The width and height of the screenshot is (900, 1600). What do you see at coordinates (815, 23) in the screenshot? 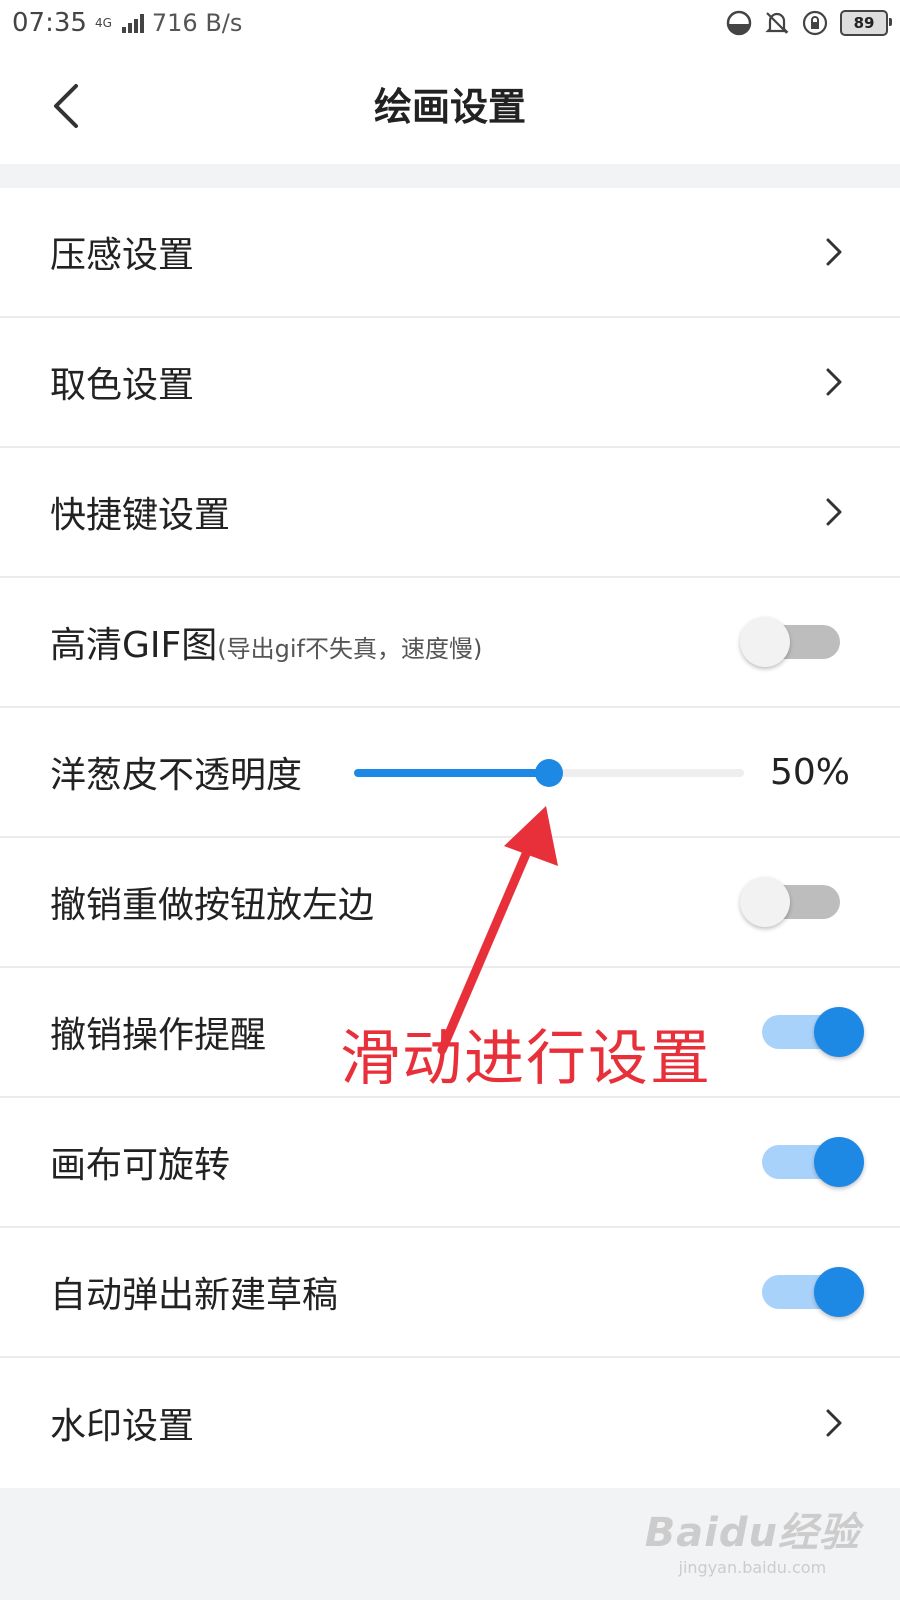
I see `rotation-lock-icon` at bounding box center [815, 23].